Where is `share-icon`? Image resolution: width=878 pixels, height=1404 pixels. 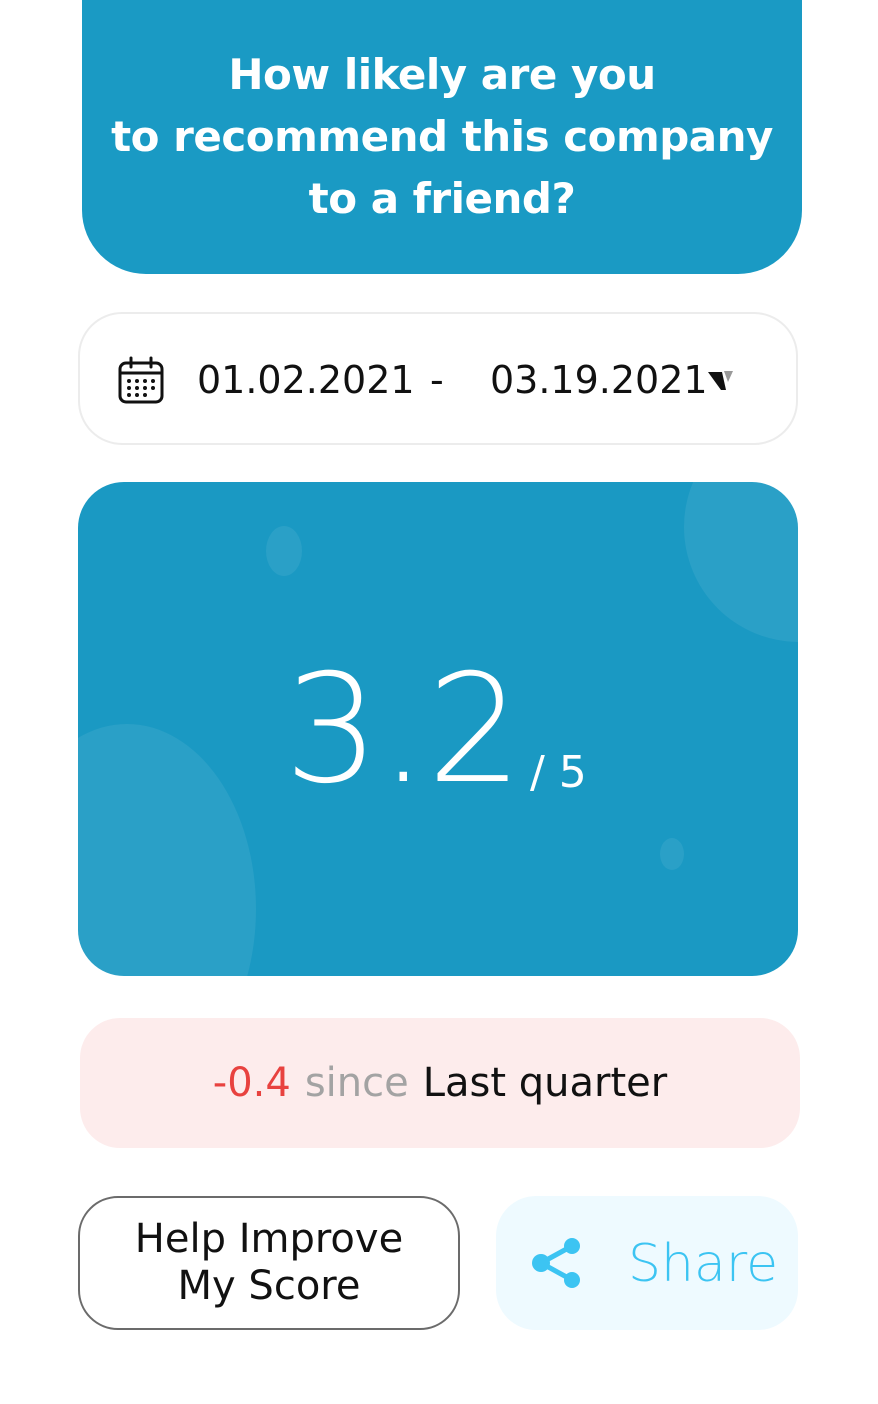
share-icon is located at coordinates (556, 1263).